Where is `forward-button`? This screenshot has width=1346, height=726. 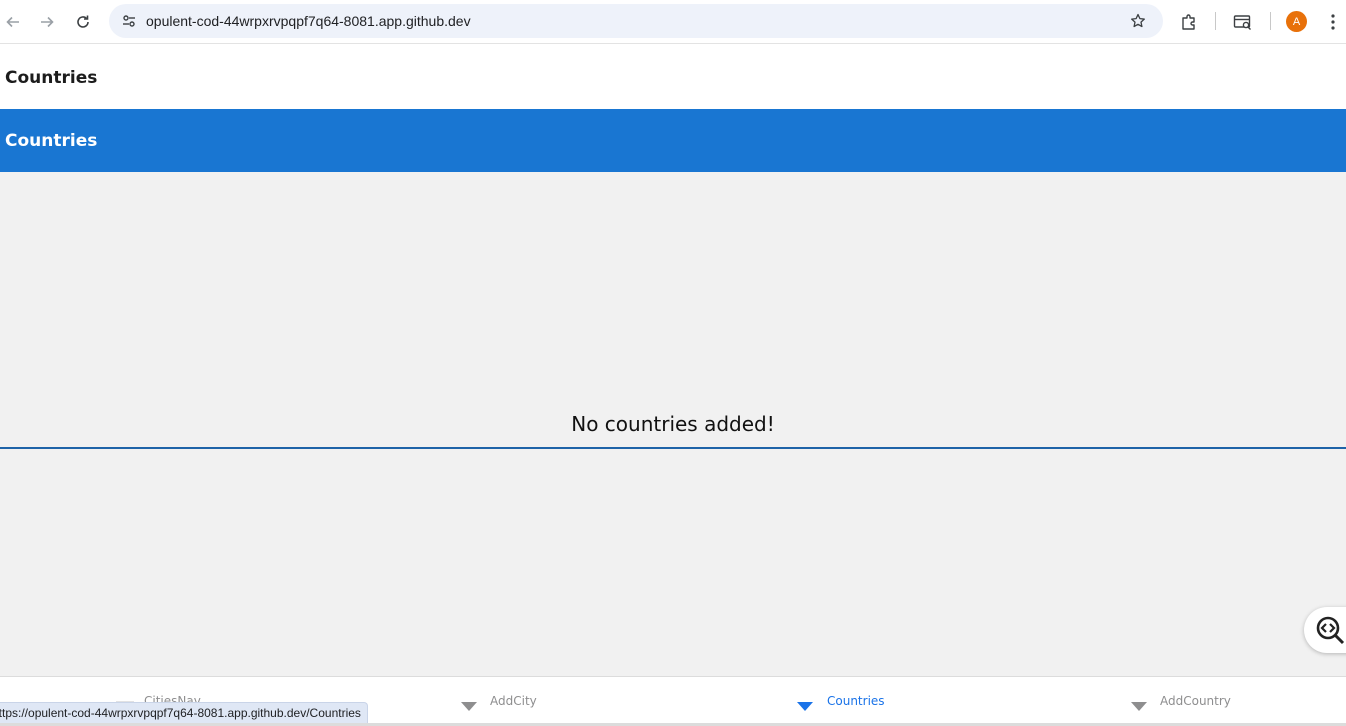 forward-button is located at coordinates (47, 22).